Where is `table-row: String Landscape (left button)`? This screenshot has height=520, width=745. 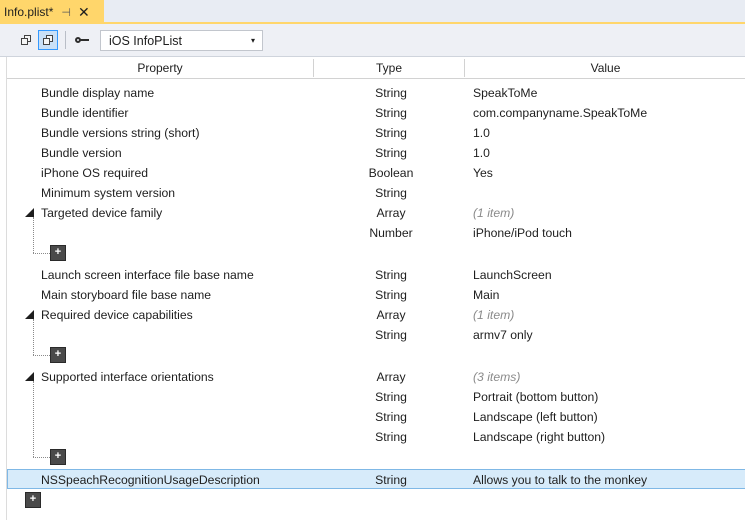
table-row: String Landscape (left button) is located at coordinates (376, 417).